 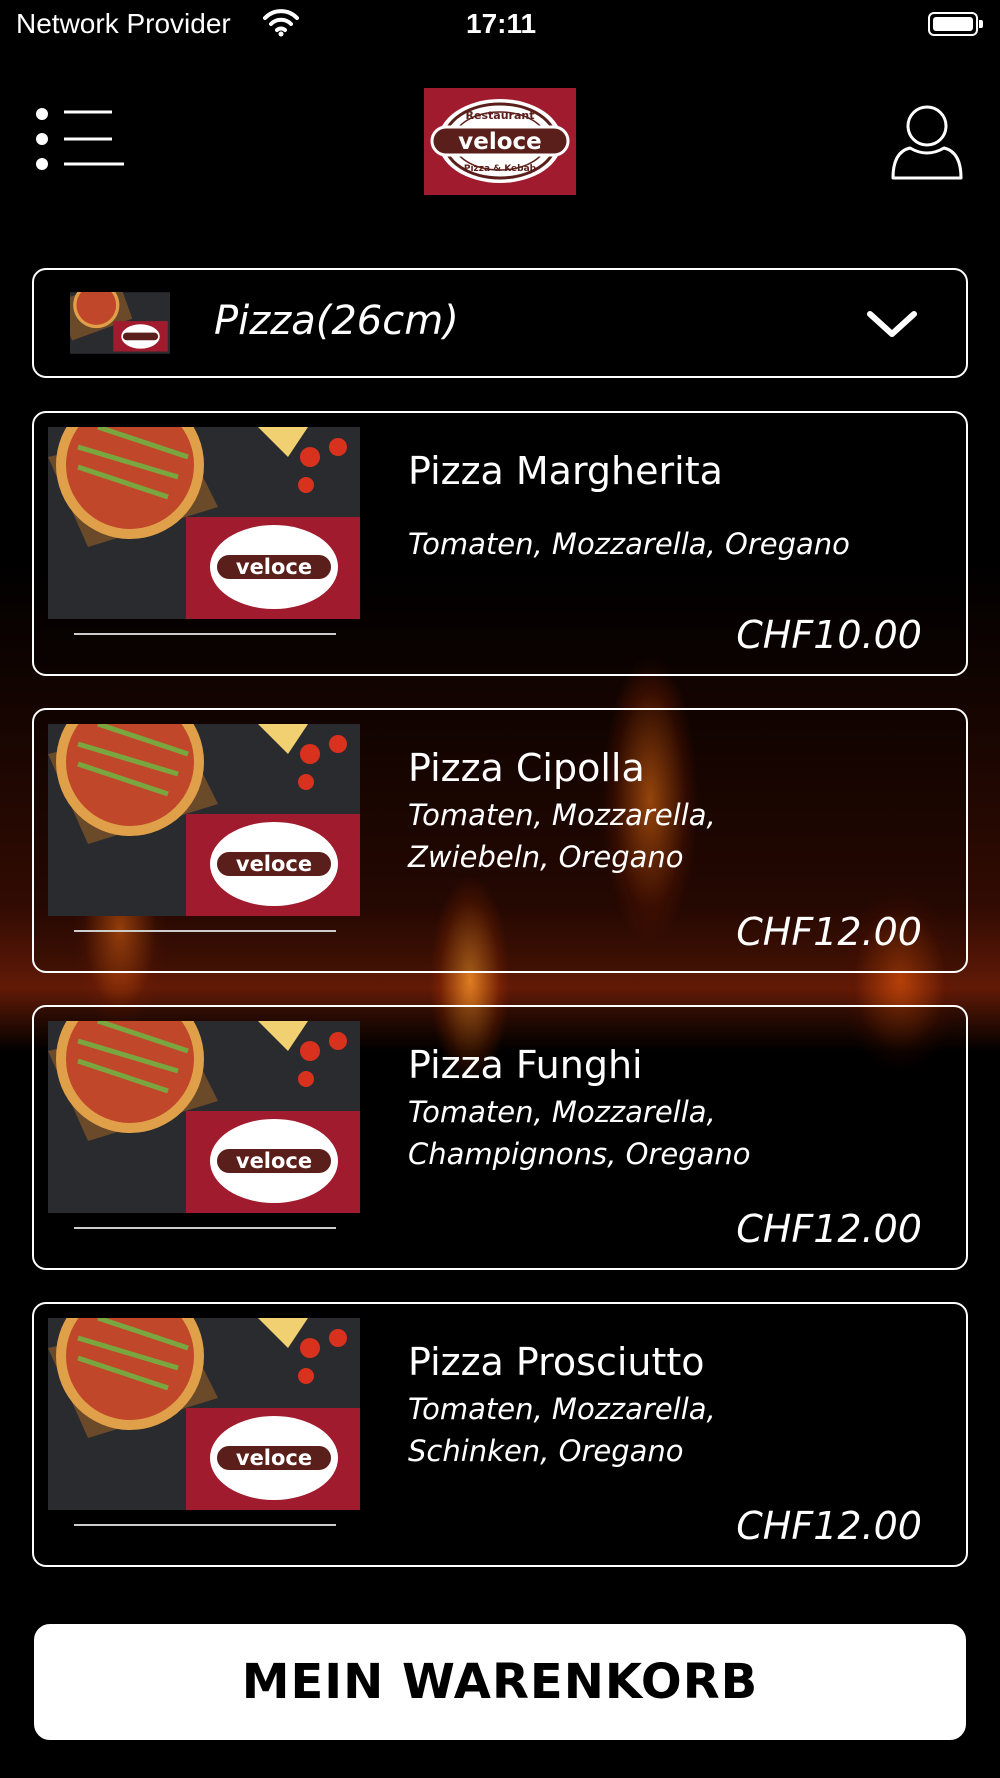 I want to click on cart-button-label: MEIN WARENKORB, so click(x=500, y=1682).